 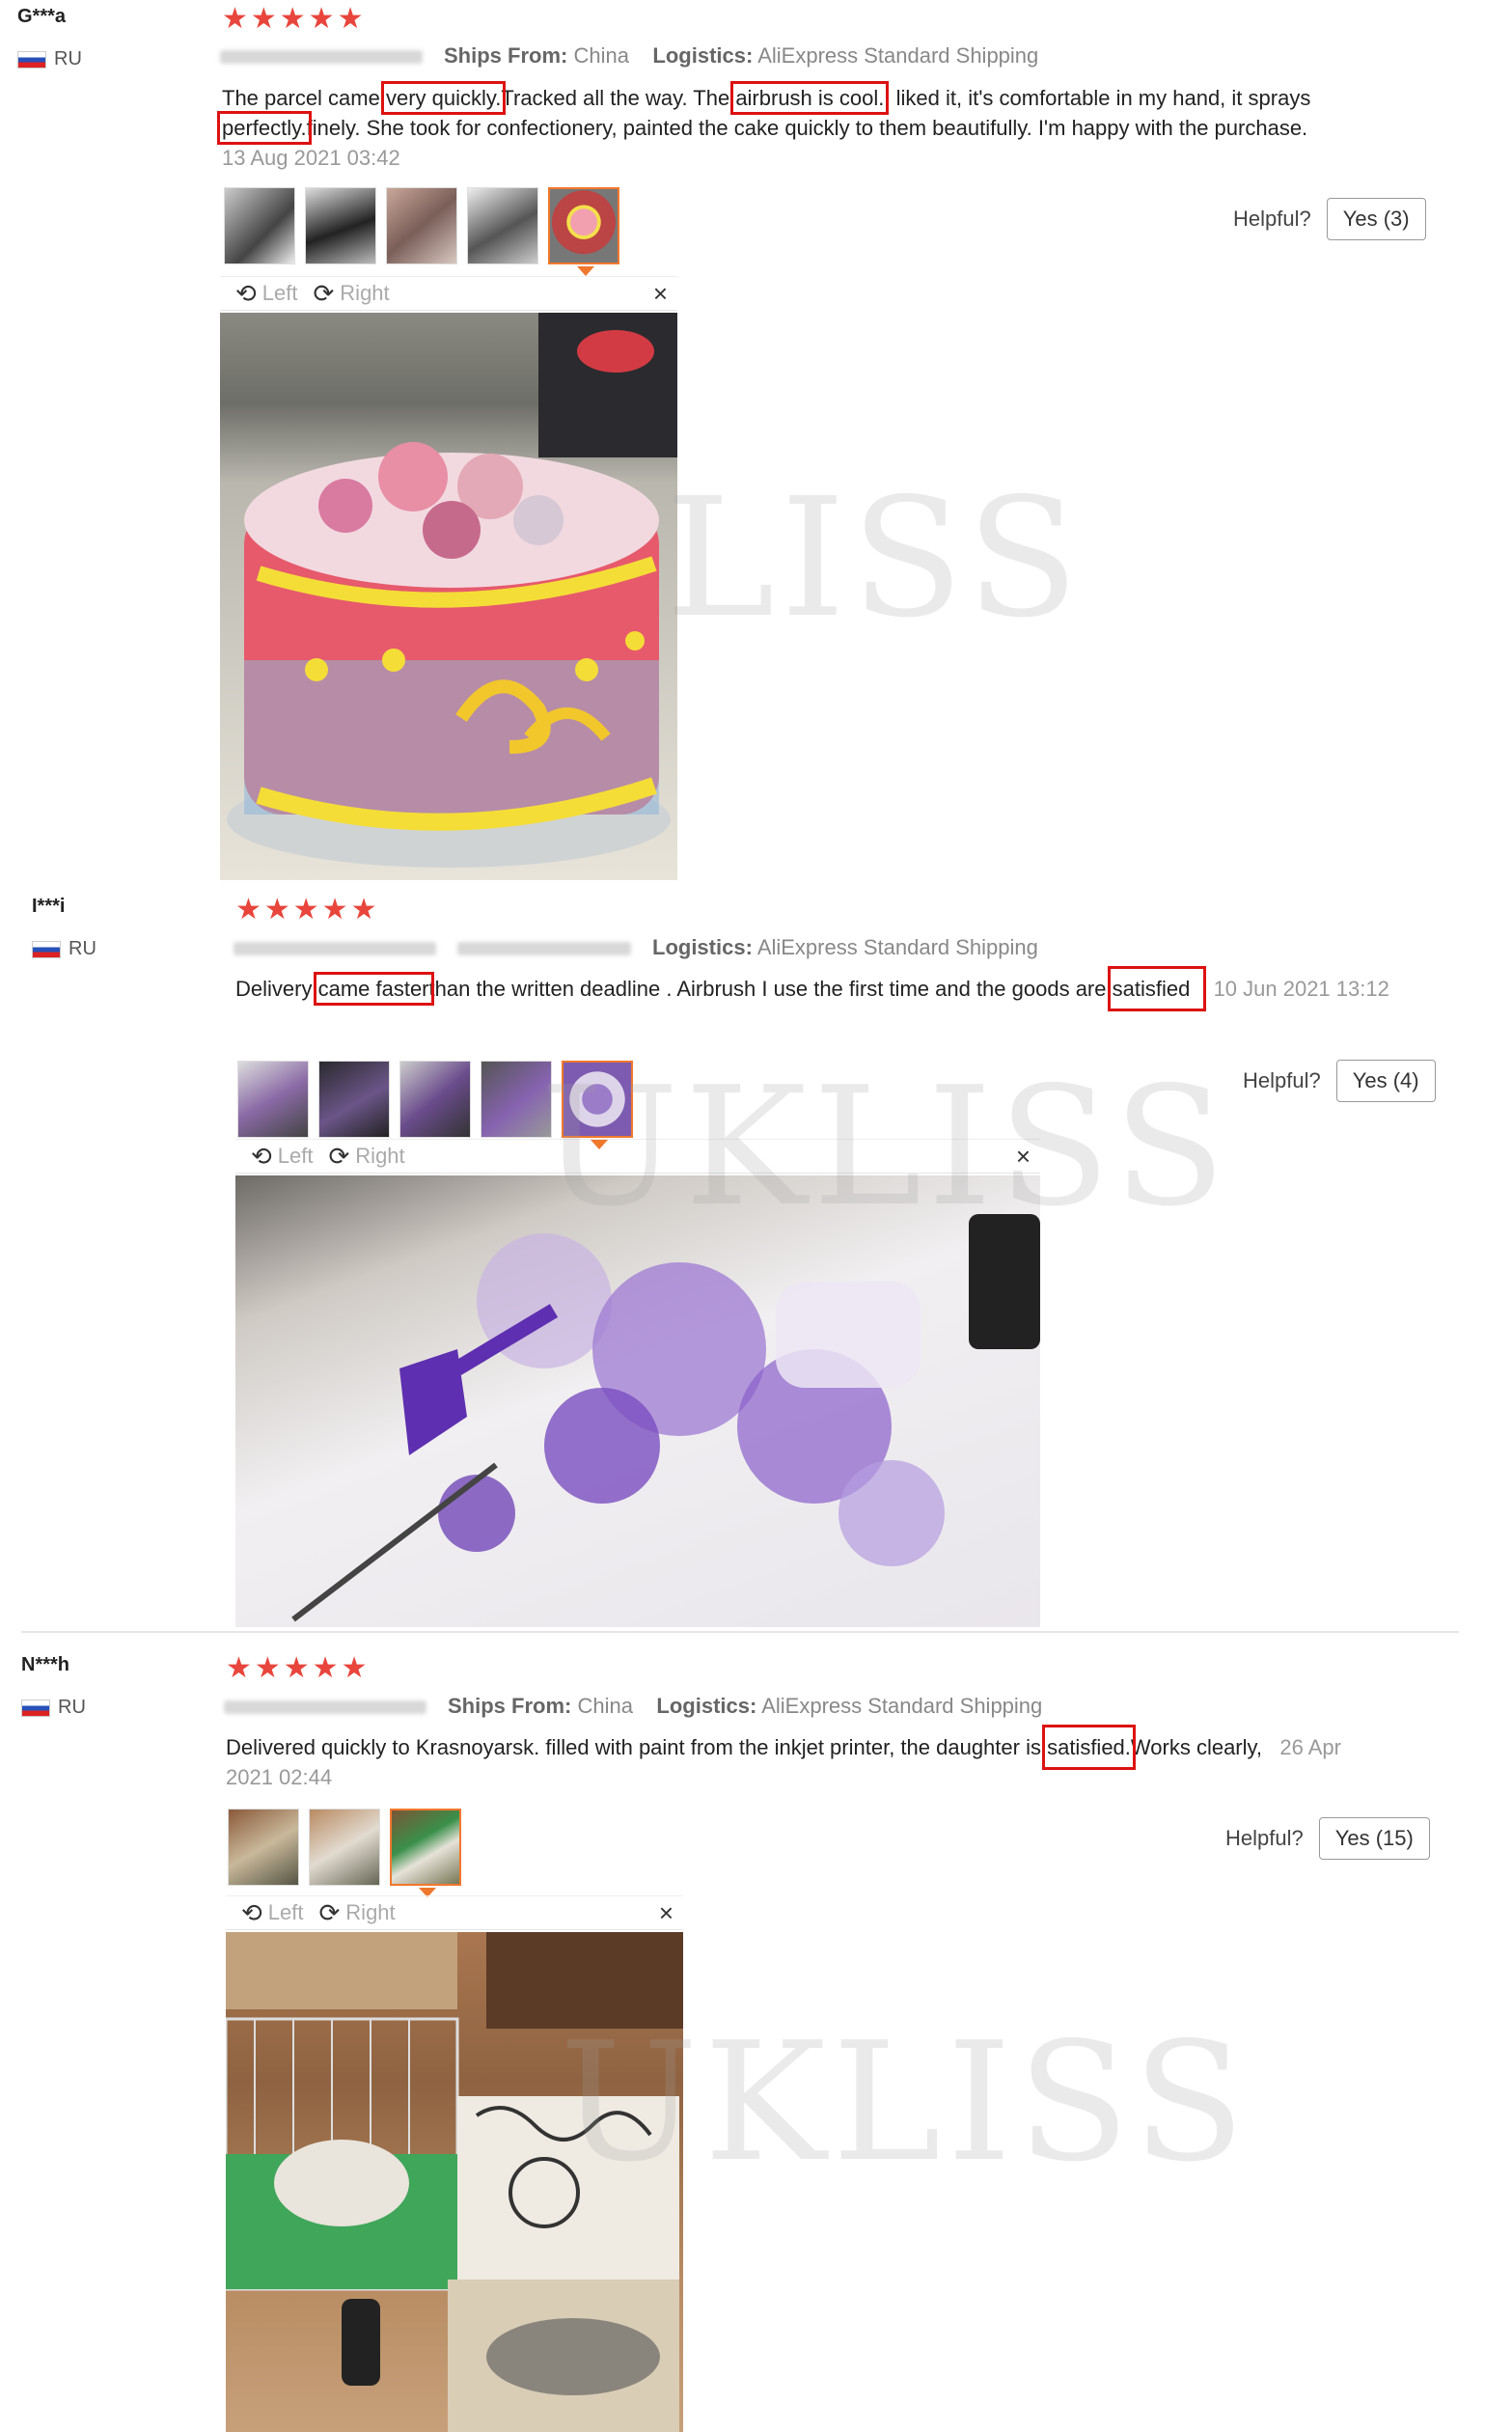 I want to click on helpful-section: Helpful? Yes (15), so click(x=1327, y=1838).